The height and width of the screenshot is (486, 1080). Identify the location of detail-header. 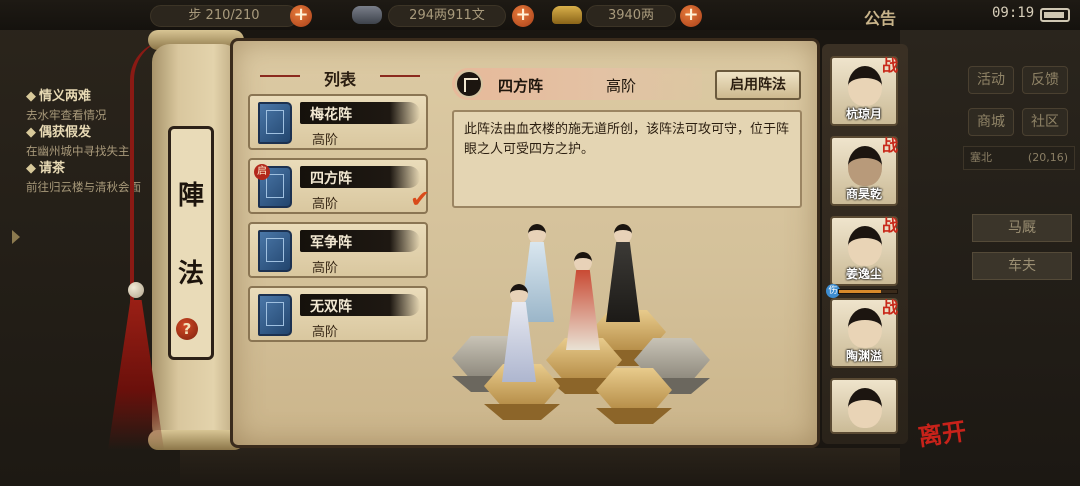
(577, 84).